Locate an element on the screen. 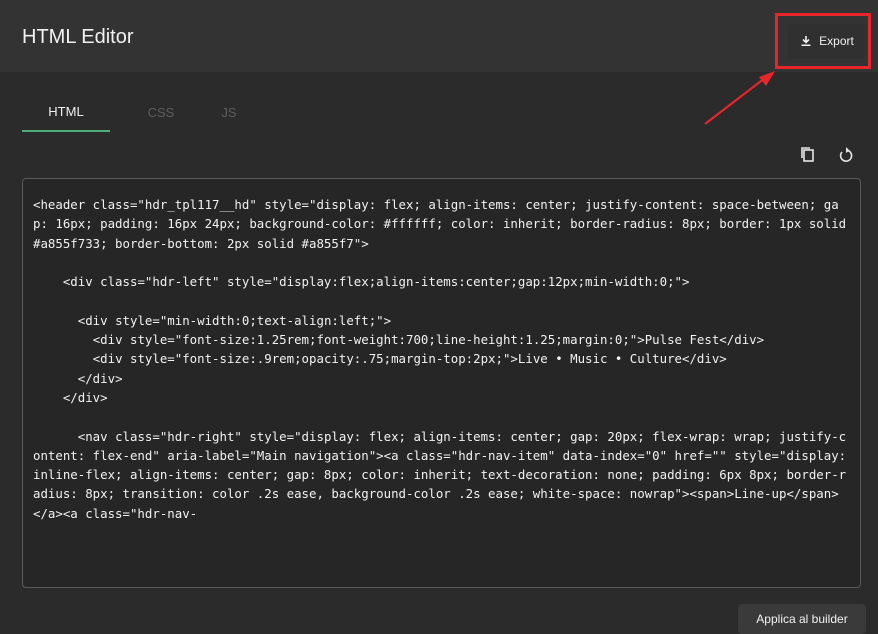 The height and width of the screenshot is (634, 878). reset-icon is located at coordinates (846, 155).